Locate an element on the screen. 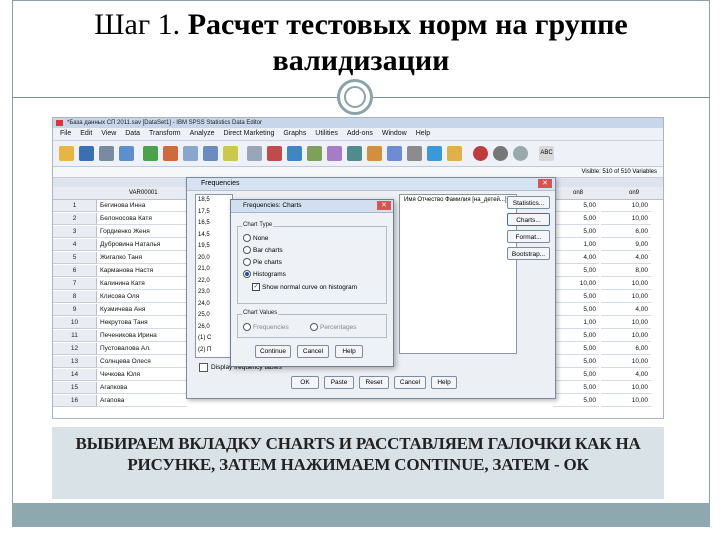  selected-variables-box: Имя Отчество Фамилия [на_детей...] is located at coordinates (458, 274).